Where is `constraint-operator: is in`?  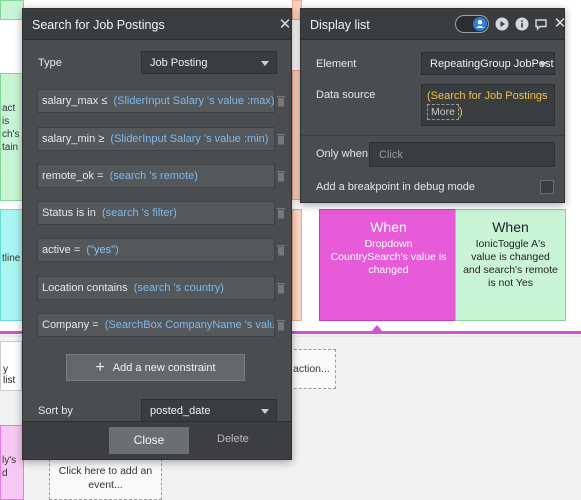 constraint-operator: is in is located at coordinates (86, 213).